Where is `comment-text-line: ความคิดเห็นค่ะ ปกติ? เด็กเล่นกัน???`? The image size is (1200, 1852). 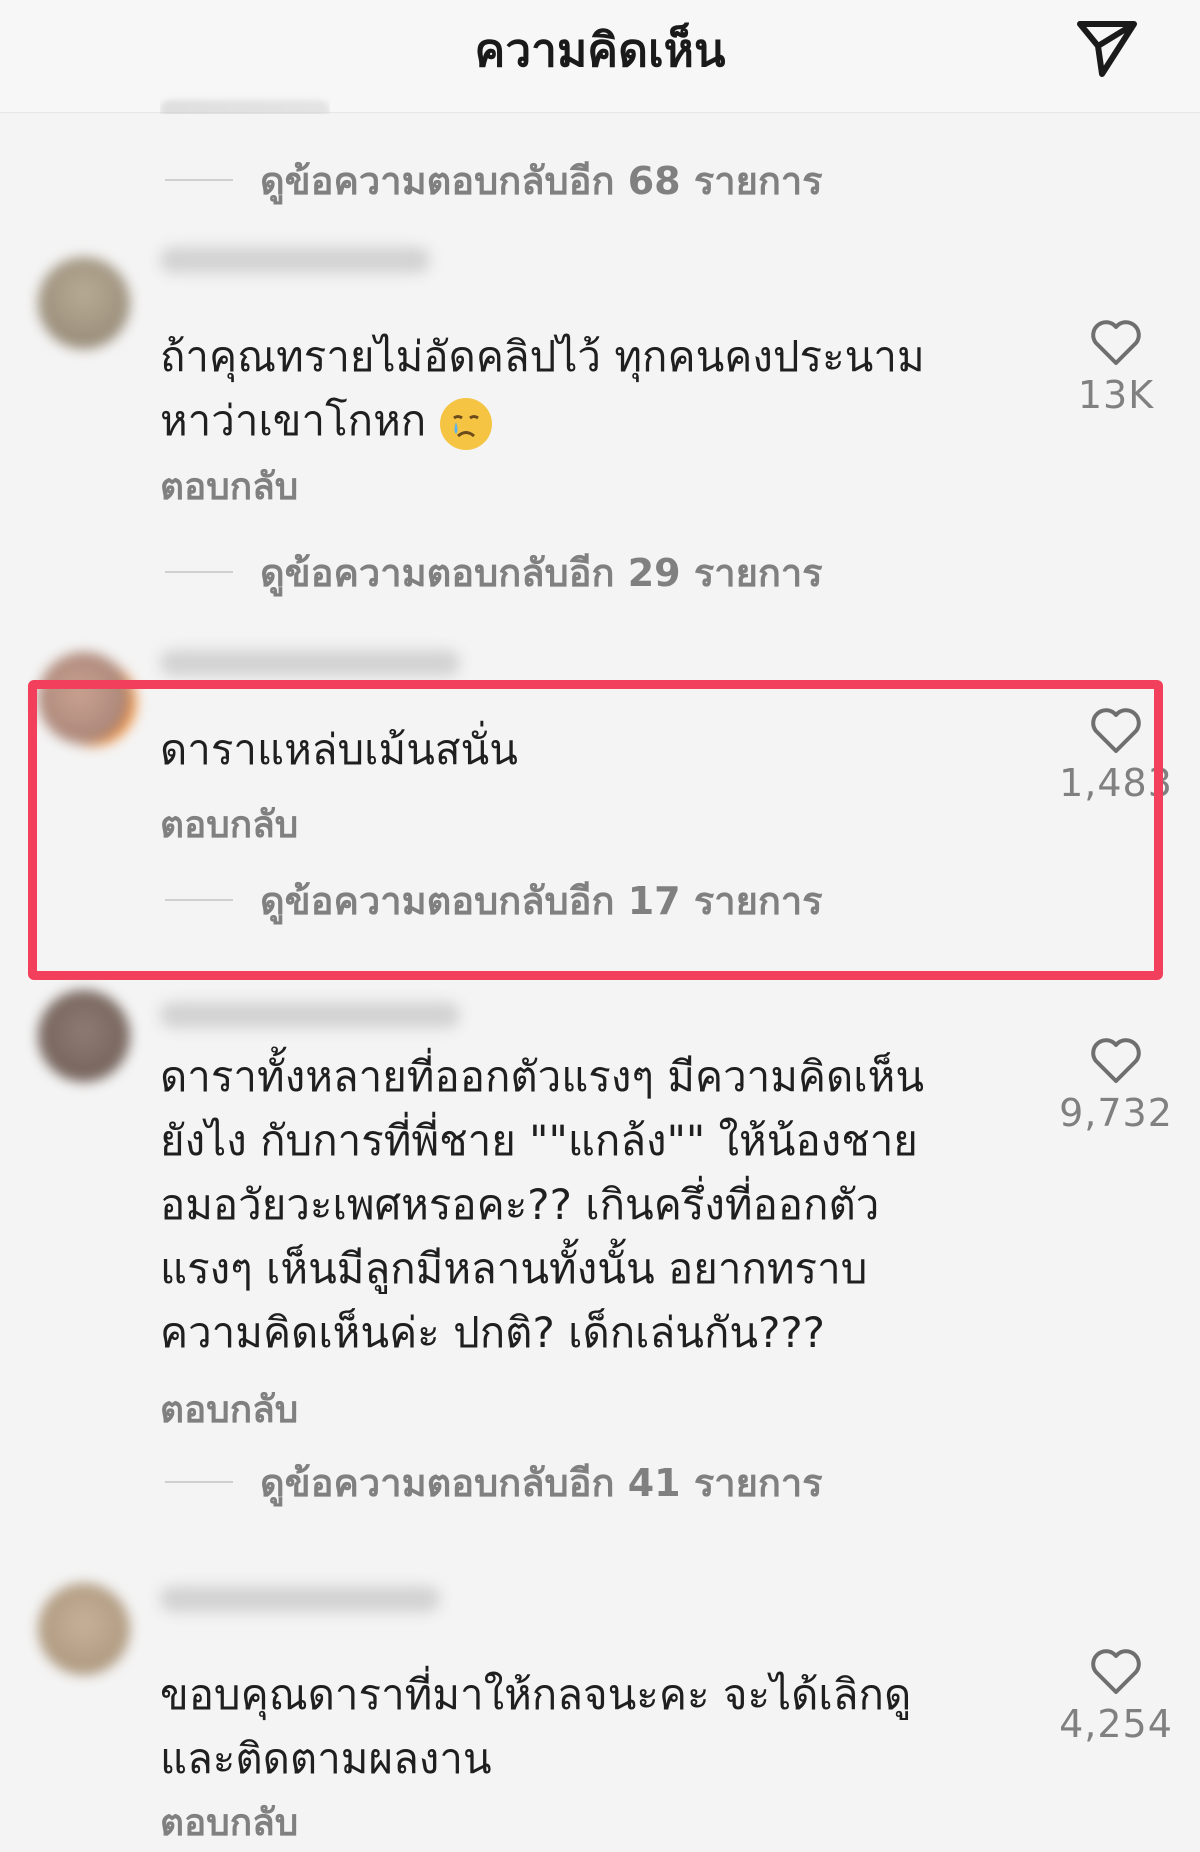 comment-text-line: ความคิดเห็นค่ะ ปกติ? เด็กเล่นกัน??? is located at coordinates (492, 1332).